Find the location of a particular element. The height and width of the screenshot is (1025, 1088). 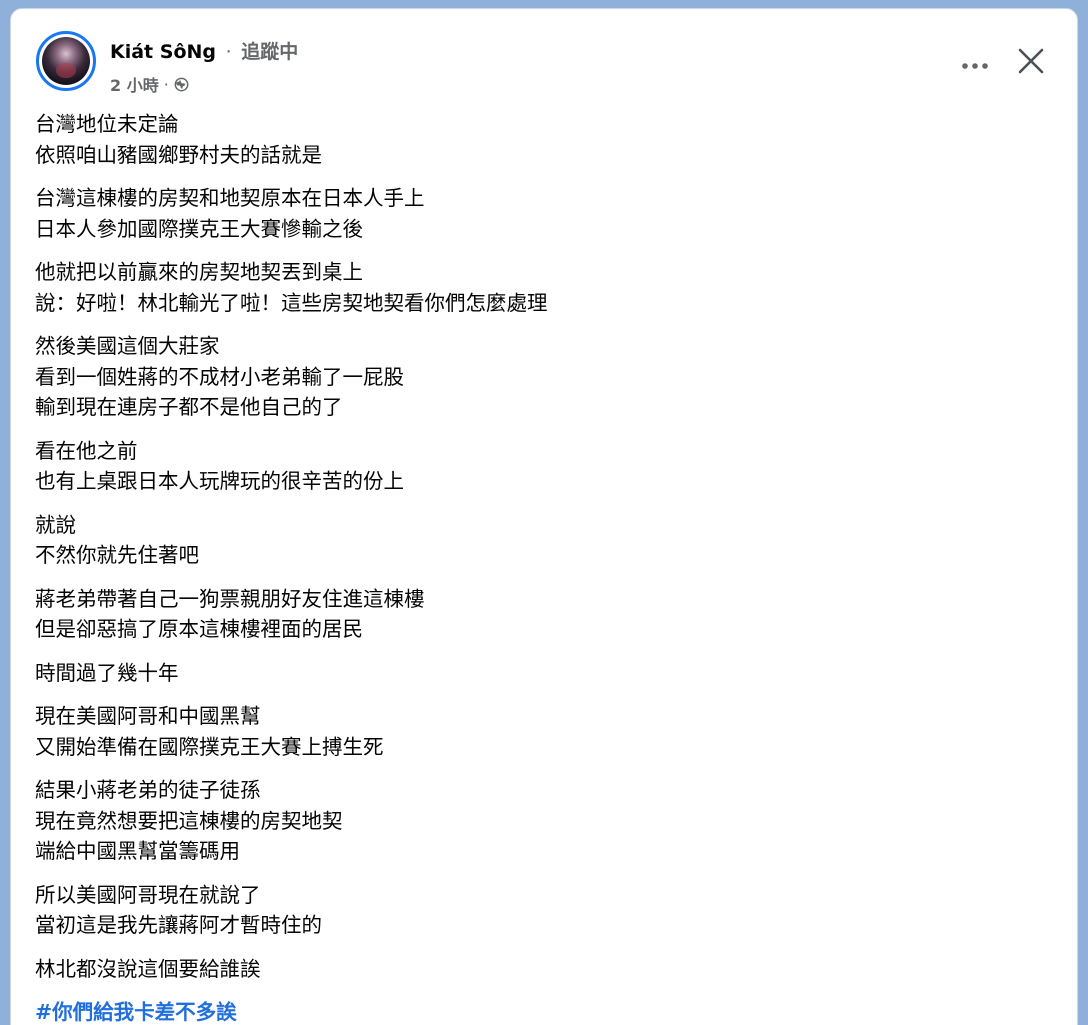

post-paragraph: 林北都沒說這個要給誰誒 is located at coordinates (545, 969).